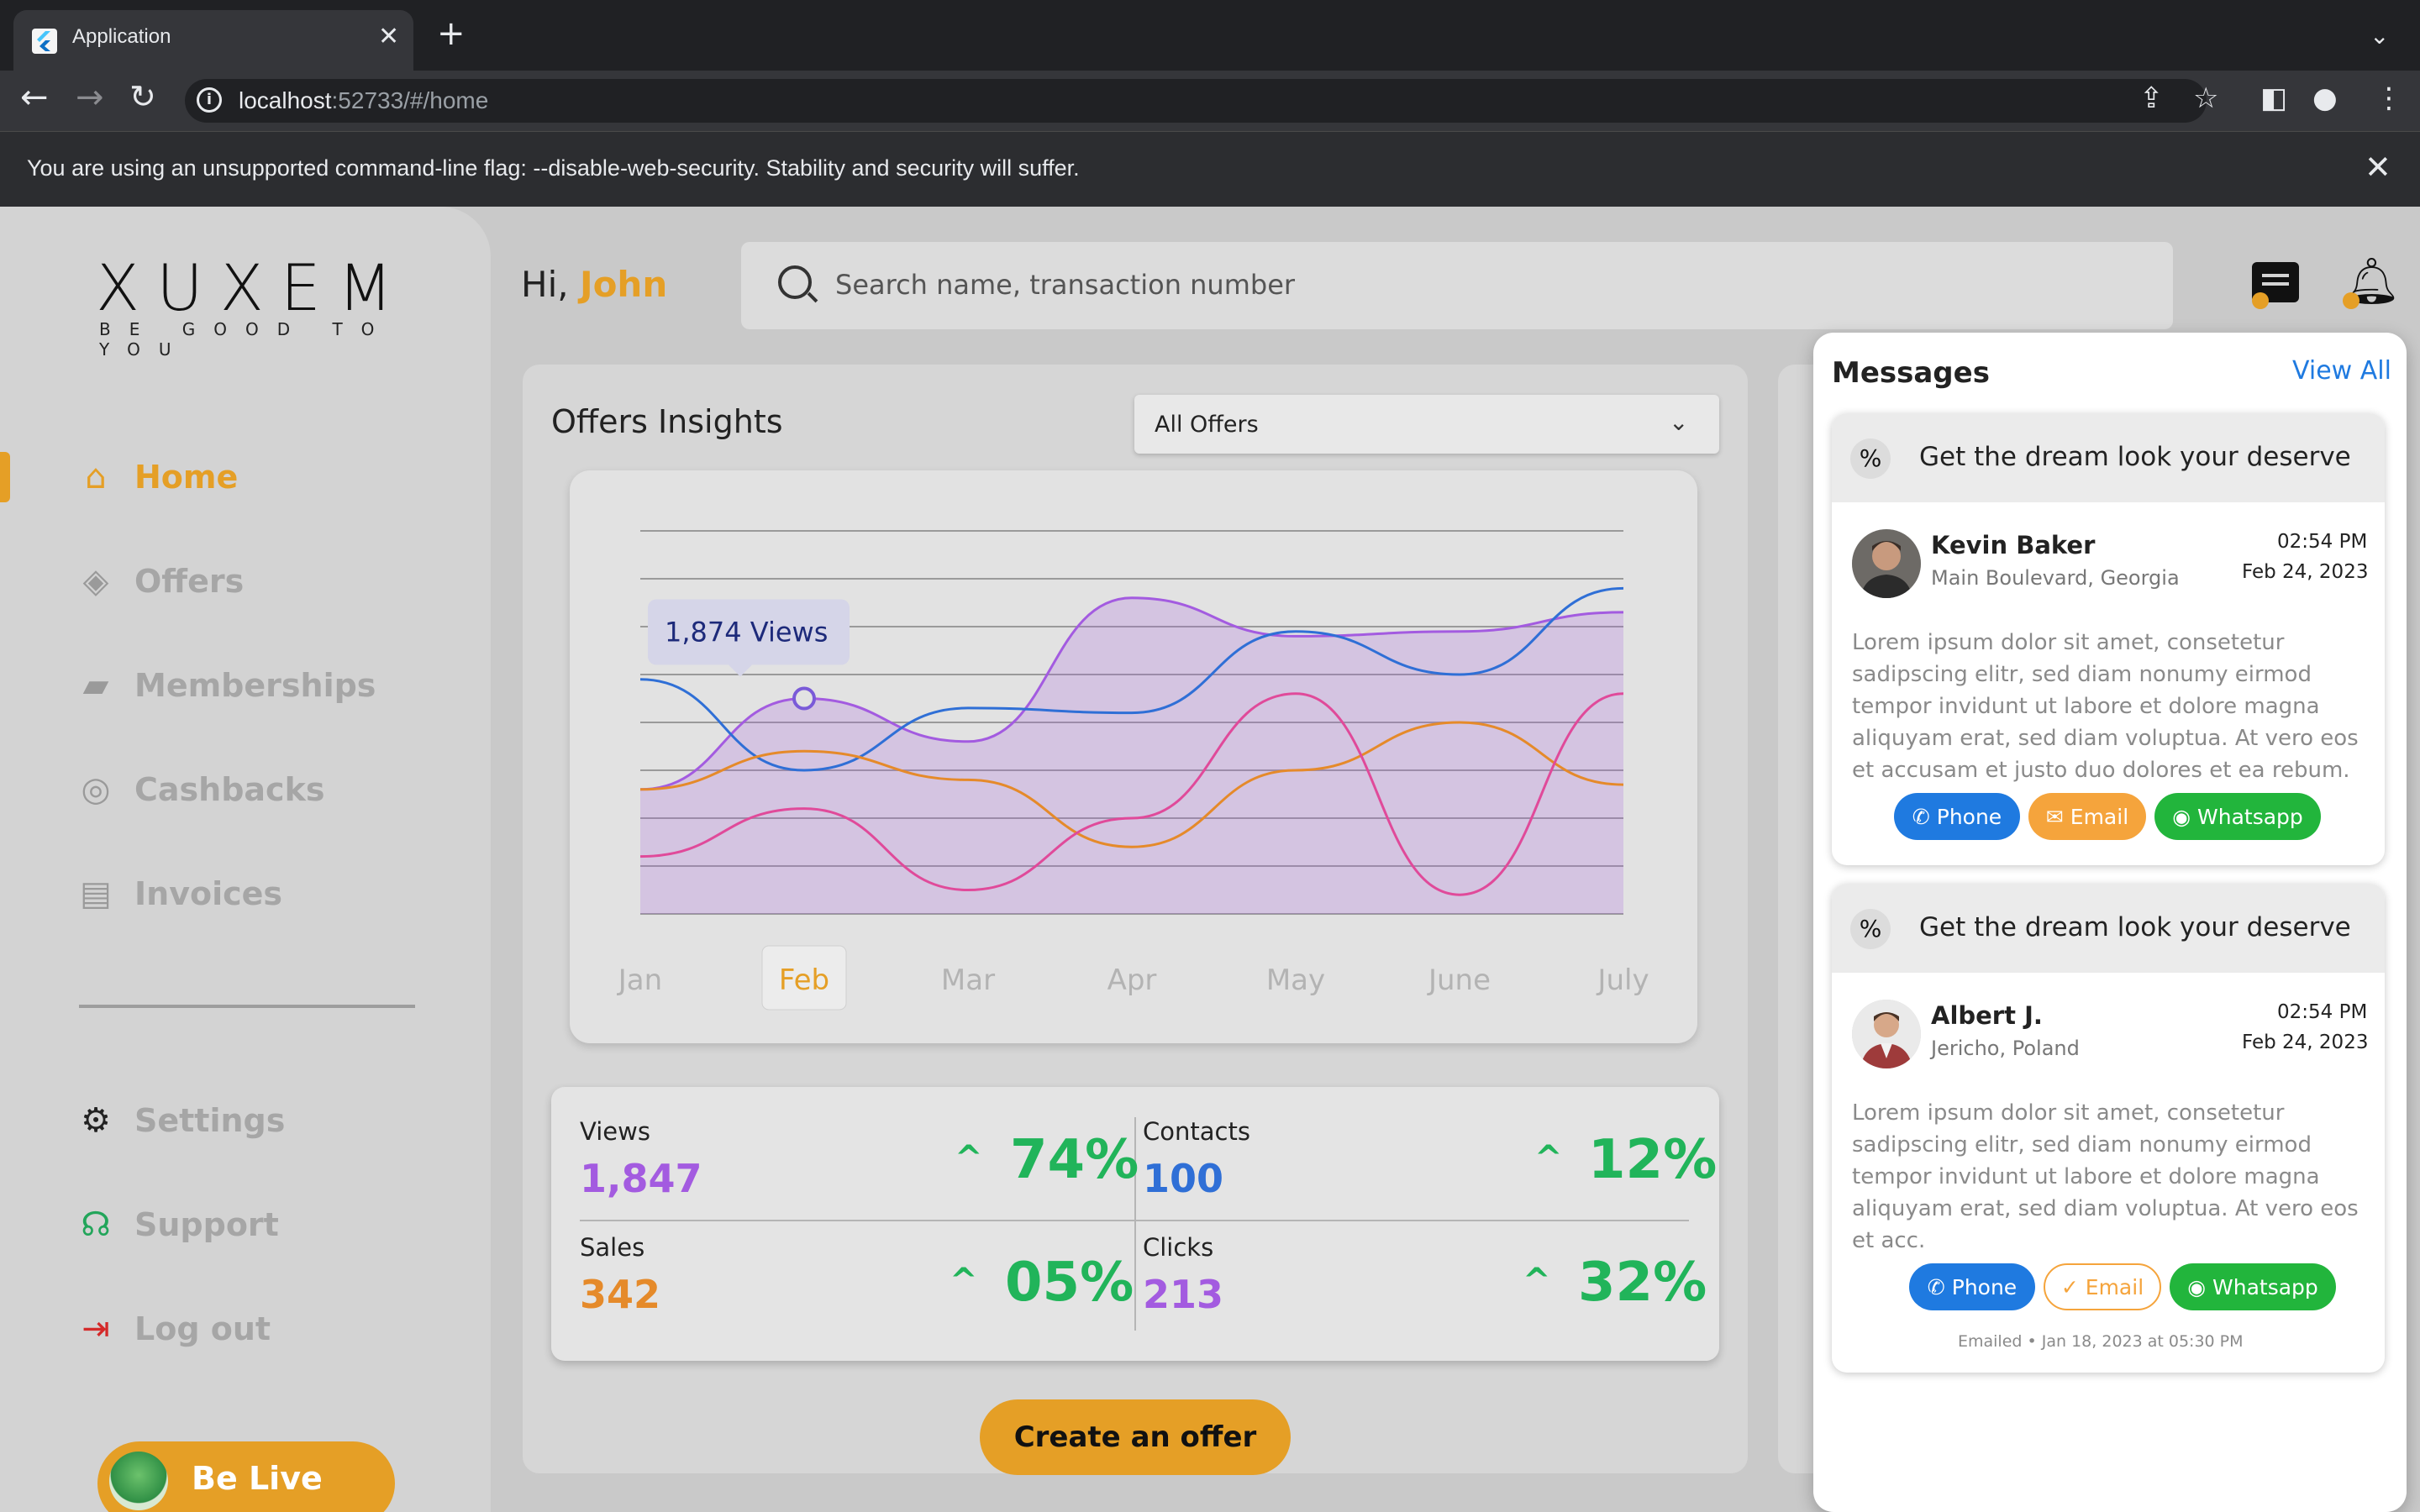  I want to click on active-nav-marker, so click(5, 477).